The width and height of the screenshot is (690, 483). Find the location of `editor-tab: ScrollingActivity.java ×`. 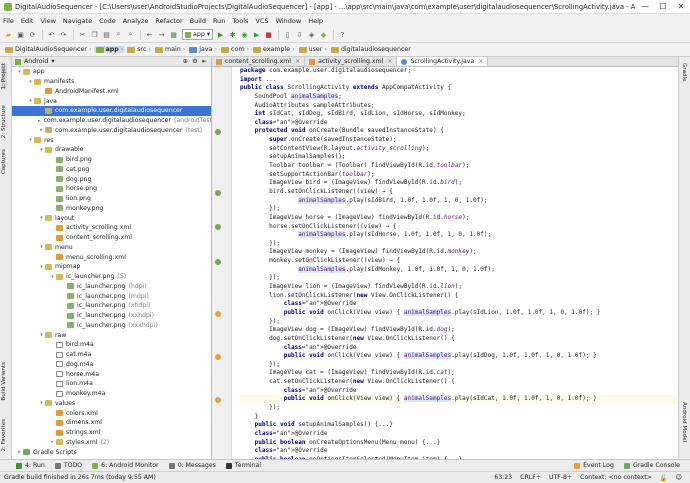

editor-tab: ScrollingActivity.java × is located at coordinates (443, 61).